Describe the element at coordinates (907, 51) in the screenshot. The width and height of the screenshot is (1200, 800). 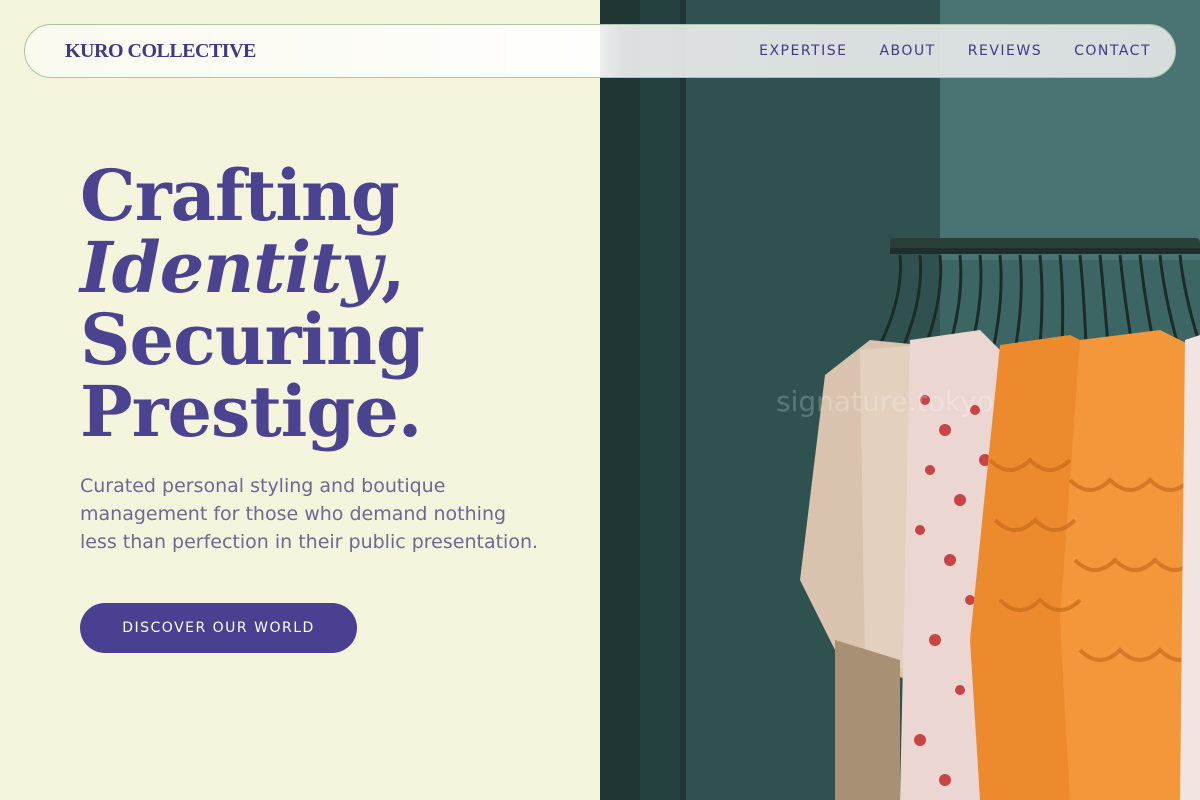
I see `nav-link-about: ABOUT` at that location.